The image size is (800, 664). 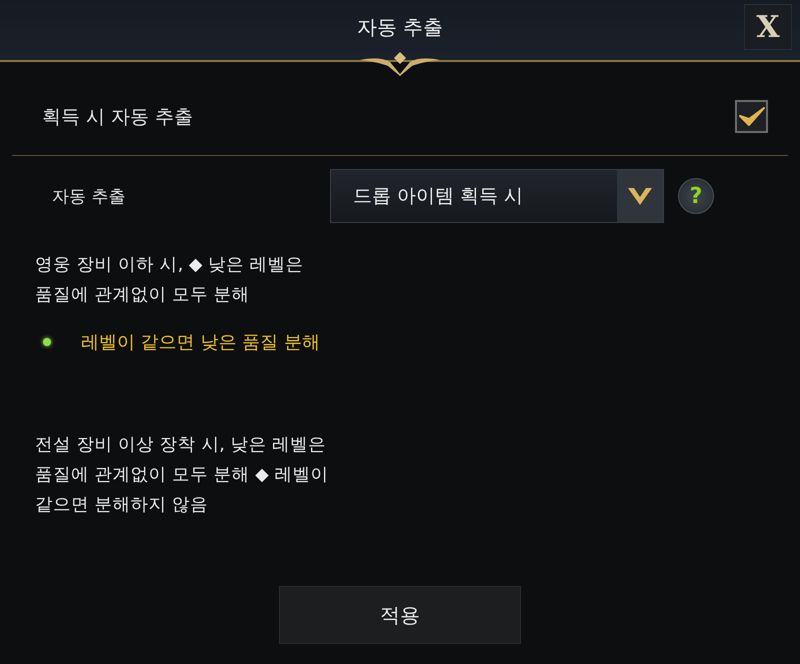 What do you see at coordinates (768, 27) in the screenshot?
I see `close-button: X` at bounding box center [768, 27].